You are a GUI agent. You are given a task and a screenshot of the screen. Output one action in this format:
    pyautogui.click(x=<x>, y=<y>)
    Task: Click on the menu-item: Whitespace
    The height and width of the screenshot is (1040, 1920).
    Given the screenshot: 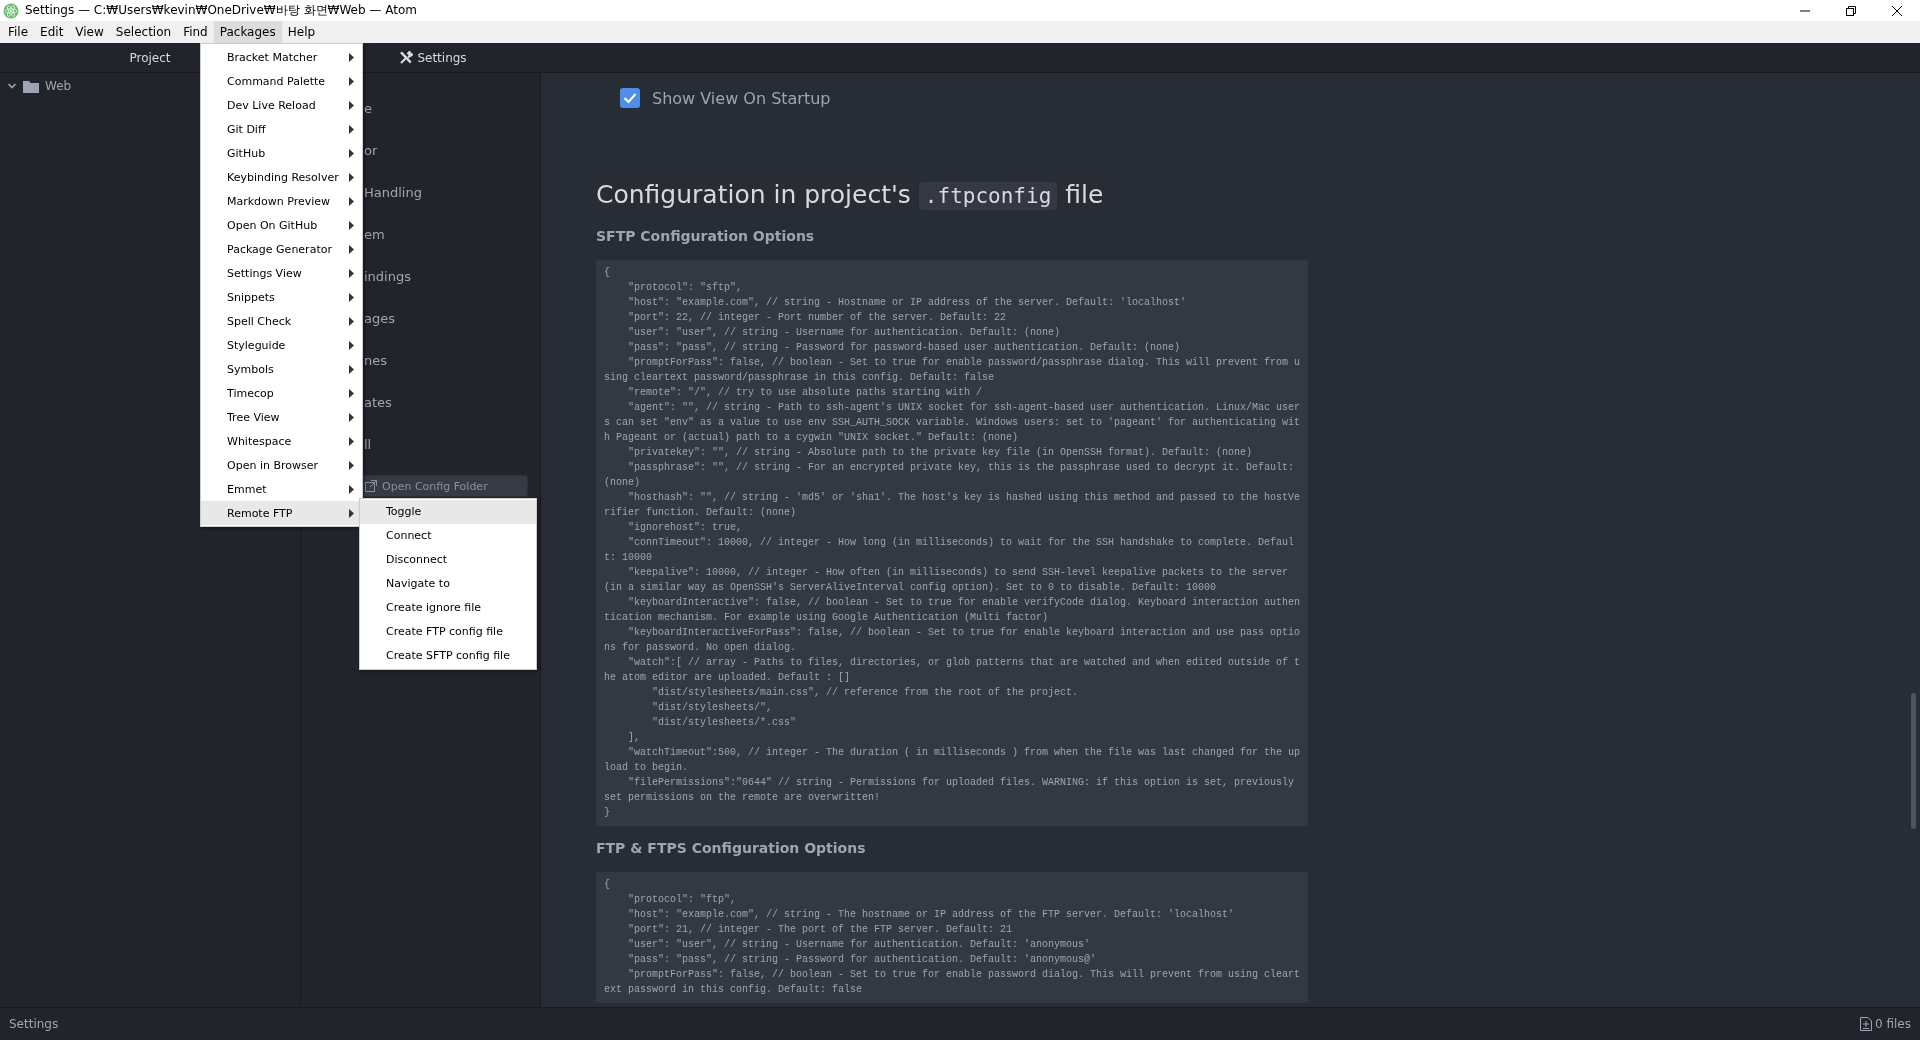 What is the action you would take?
    pyautogui.click(x=281, y=441)
    